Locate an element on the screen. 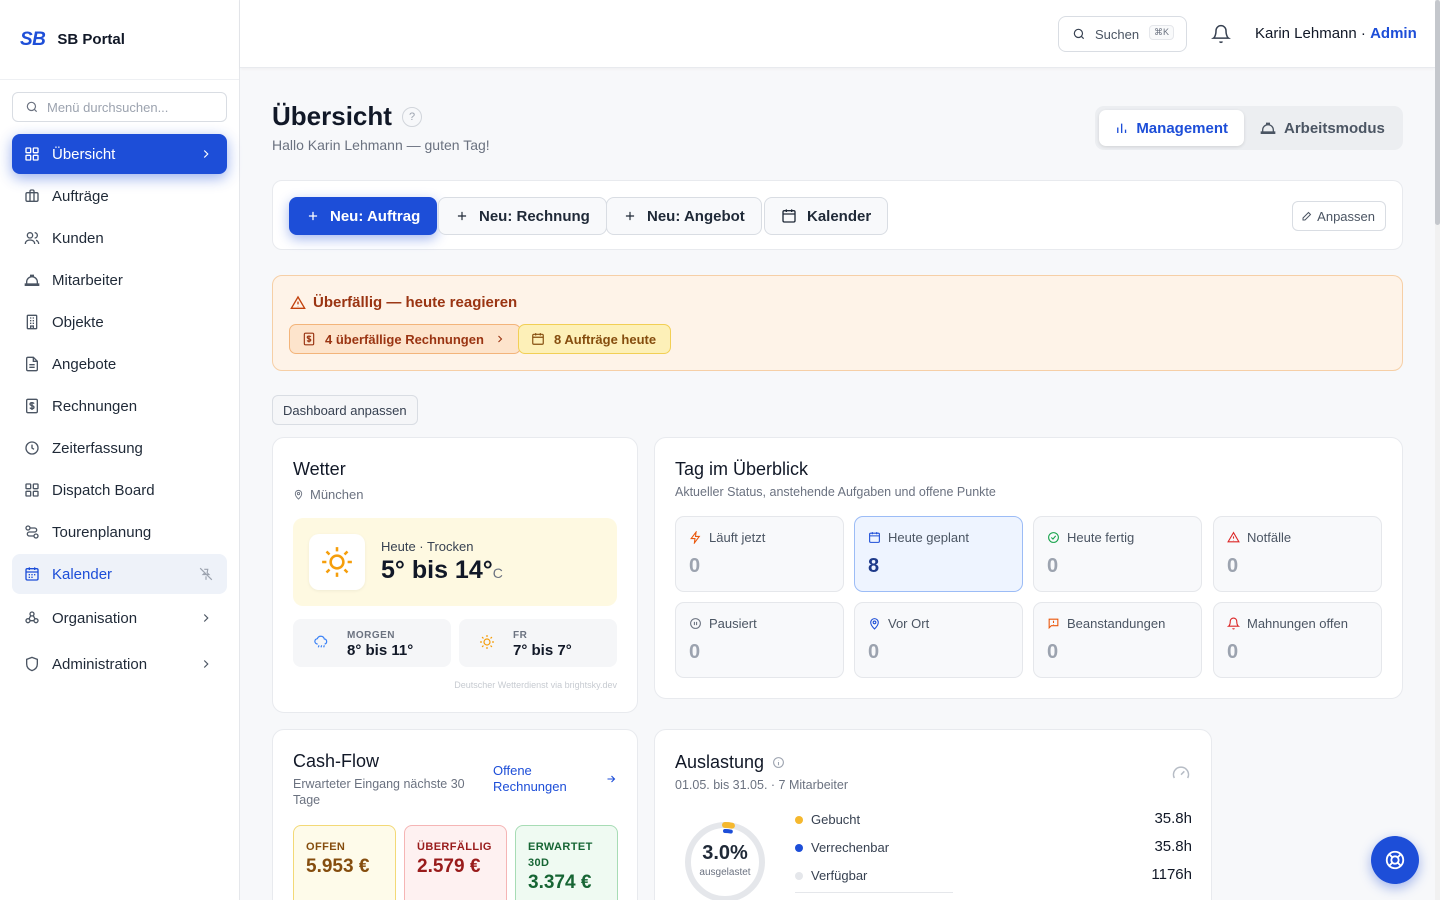  legend-booked: Gebucht 35.8h is located at coordinates (993, 820).